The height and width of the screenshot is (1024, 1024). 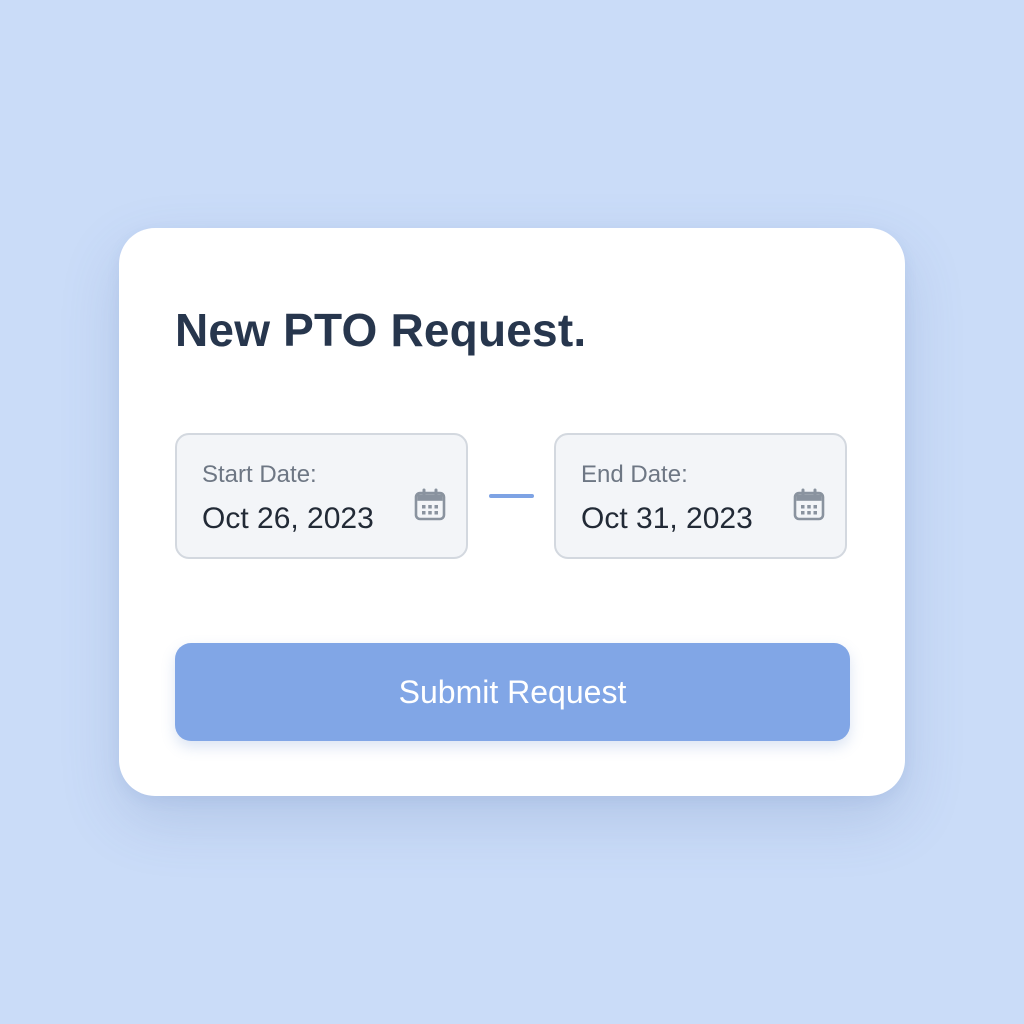 What do you see at coordinates (259, 474) in the screenshot?
I see `start-date-label: Start Date:` at bounding box center [259, 474].